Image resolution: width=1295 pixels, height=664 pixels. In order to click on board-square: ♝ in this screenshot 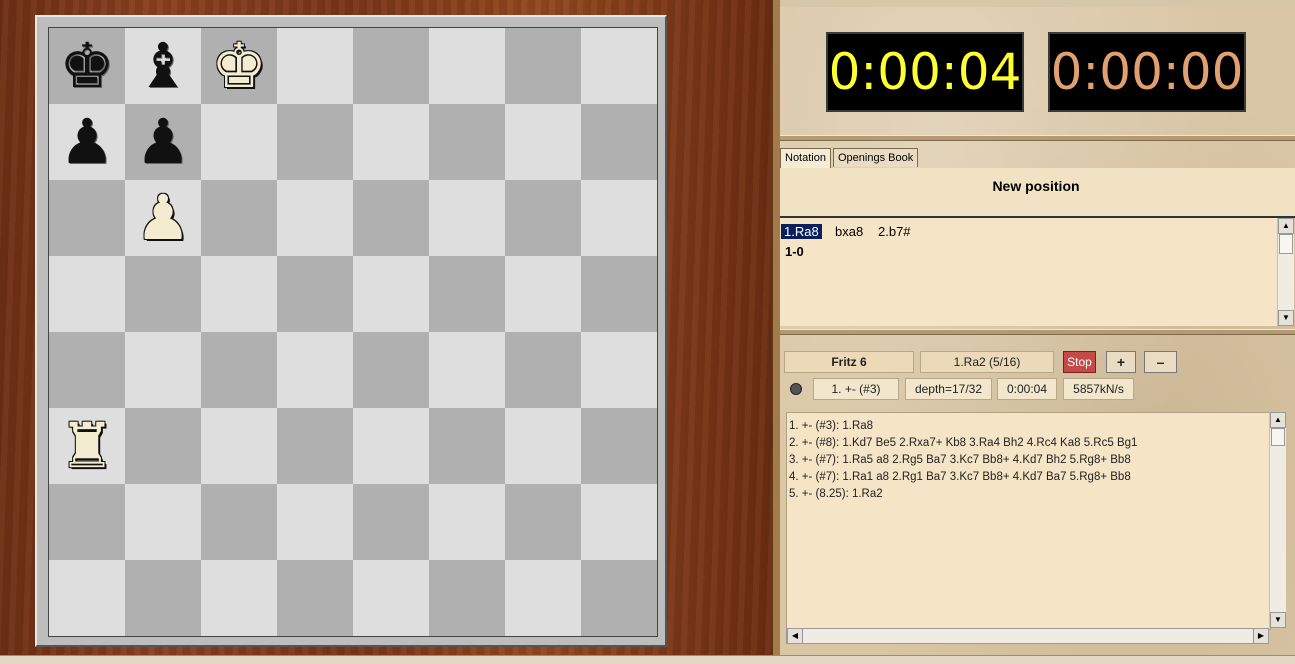, I will do `click(163, 66)`.